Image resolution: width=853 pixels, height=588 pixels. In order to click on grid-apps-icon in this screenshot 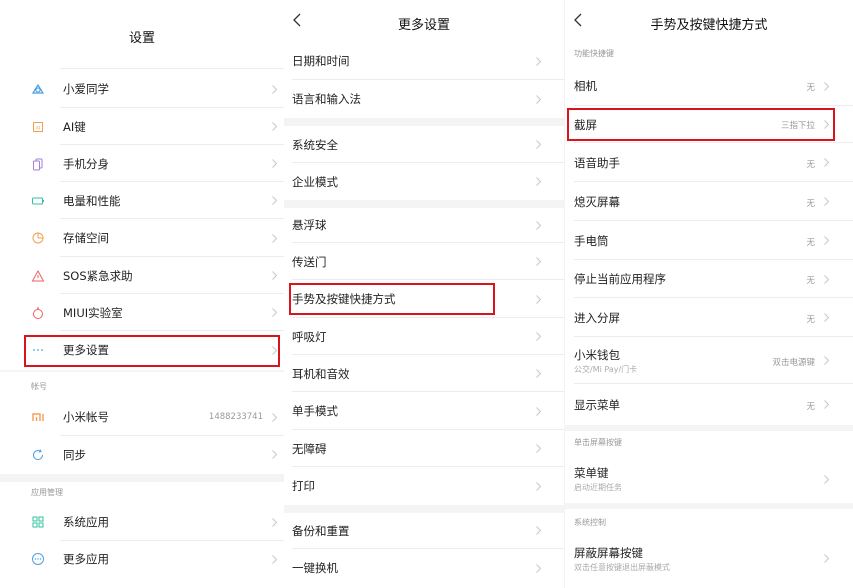, I will do `click(38, 522)`.